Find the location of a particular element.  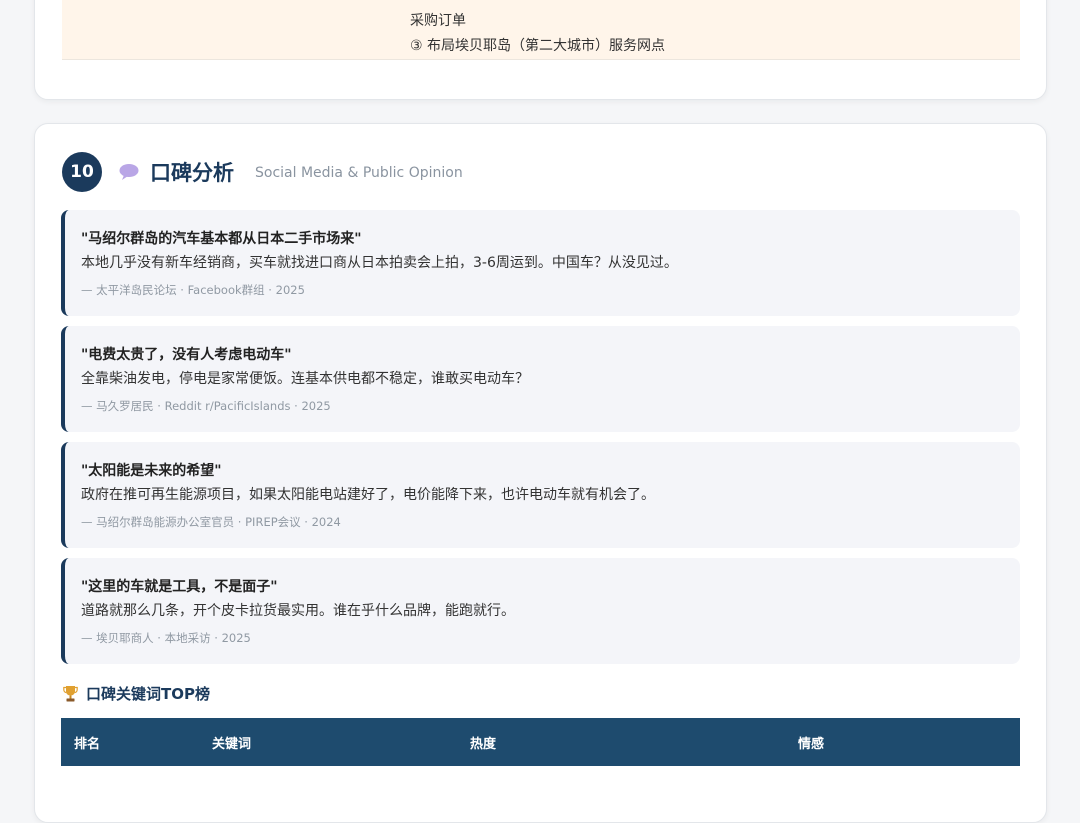

speech-bubble-icon is located at coordinates (129, 172).